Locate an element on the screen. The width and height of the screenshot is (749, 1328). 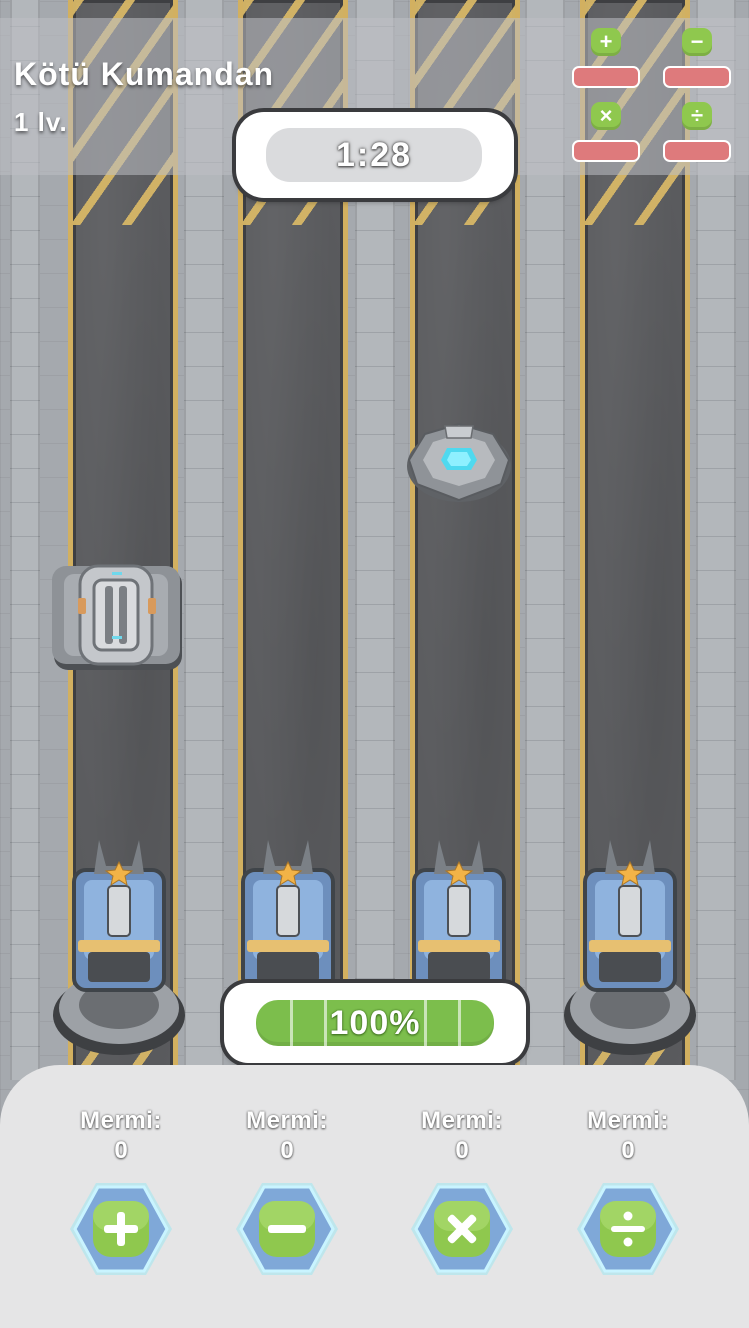
fire-minus-button is located at coordinates (287, 1229).